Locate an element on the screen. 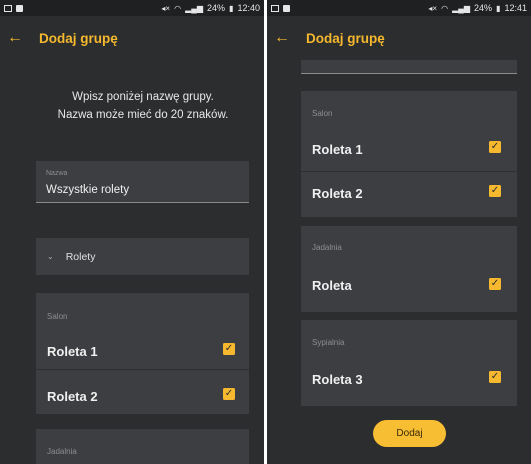 The height and width of the screenshot is (464, 531). room-card-jadalnia: Jadalnia Roleta ✓ is located at coordinates (409, 269).